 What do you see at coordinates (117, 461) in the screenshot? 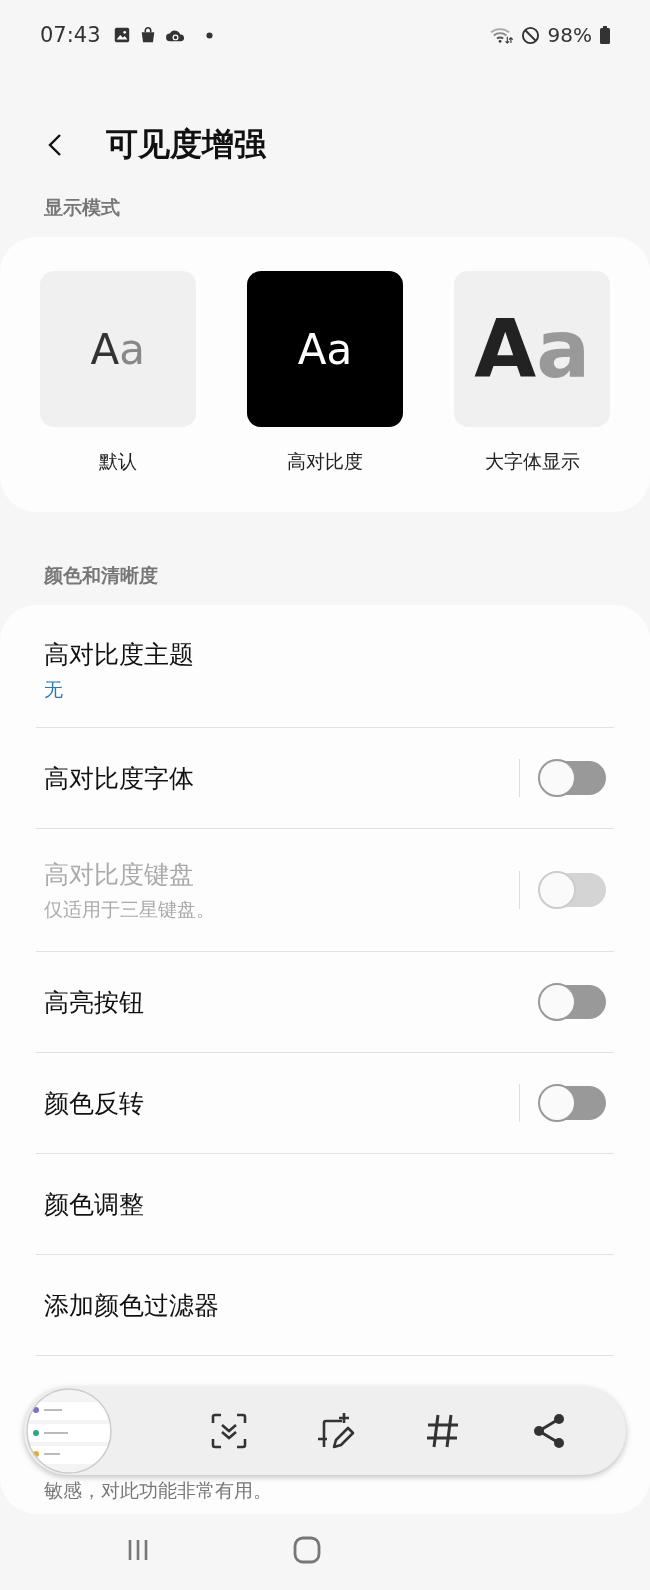
I see `mode-label: 默认` at bounding box center [117, 461].